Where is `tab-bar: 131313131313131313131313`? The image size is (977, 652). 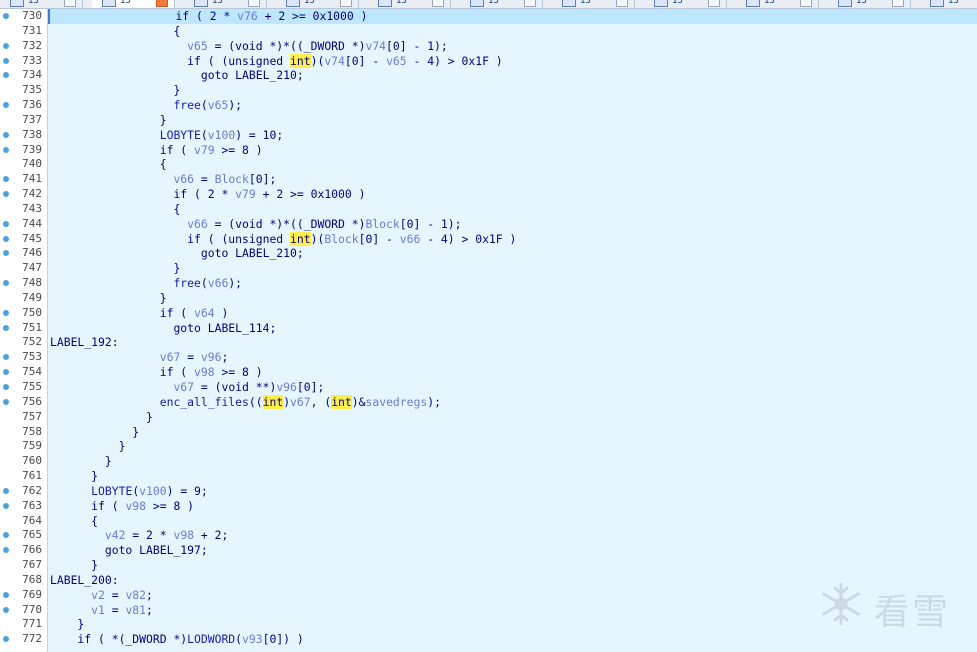
tab-bar: 131313131313131313131313 is located at coordinates (488, 4).